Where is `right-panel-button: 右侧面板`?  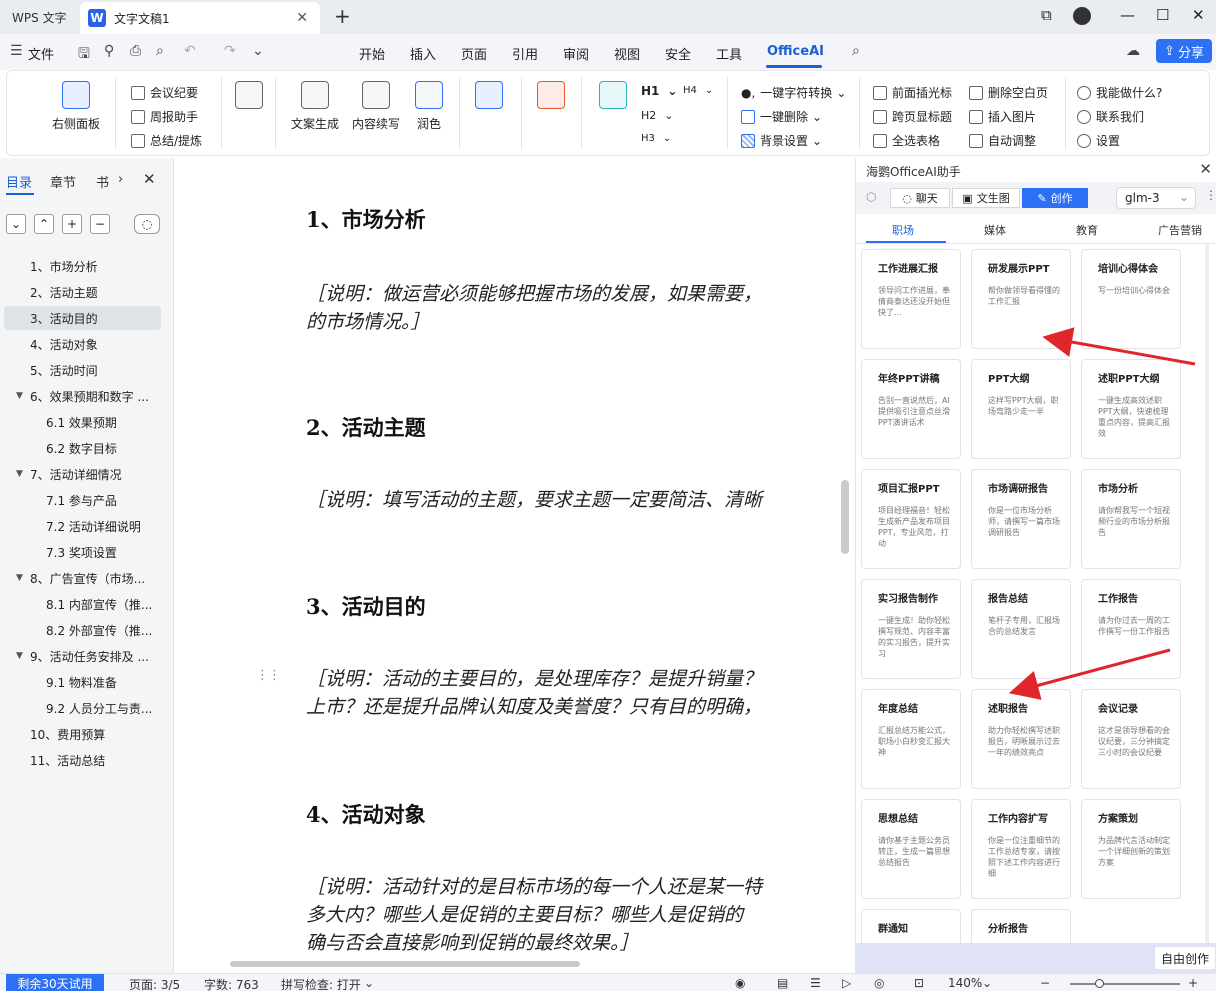
right-panel-button: 右侧面板 is located at coordinates (76, 106).